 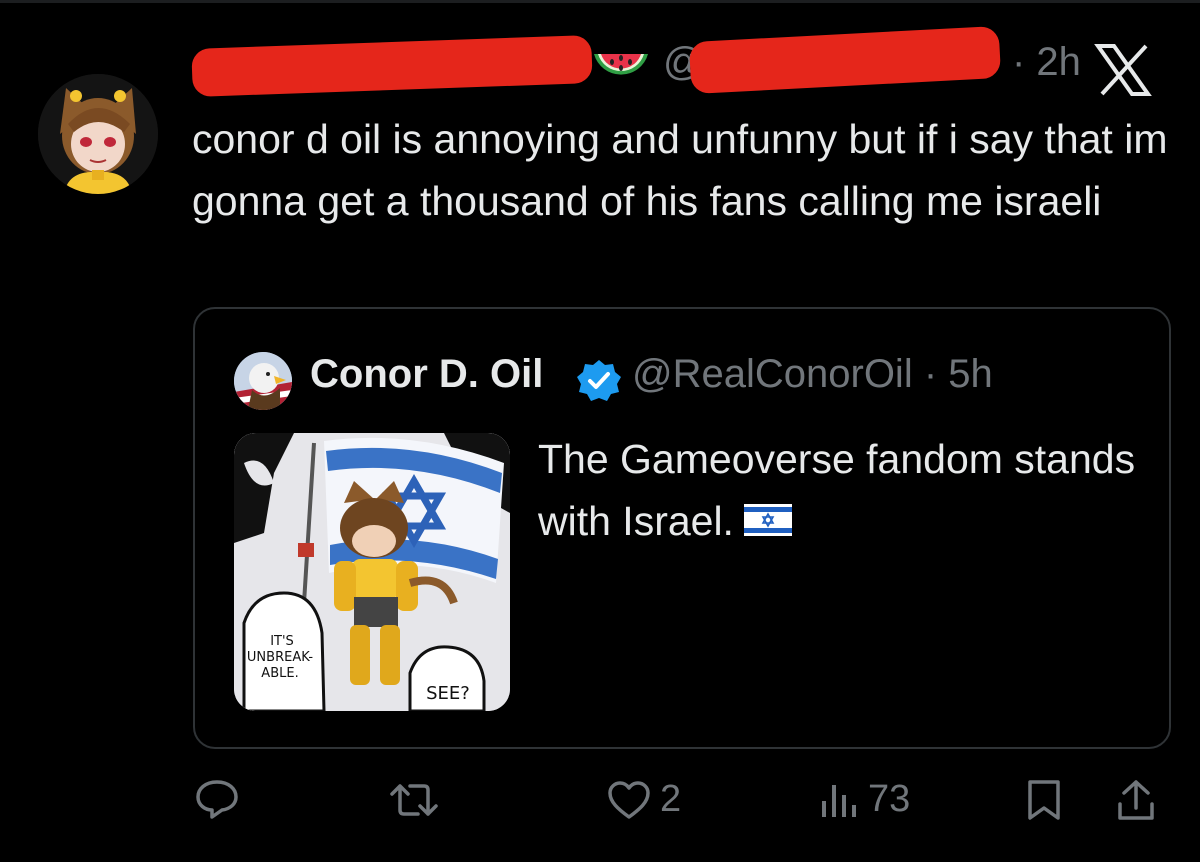 What do you see at coordinates (889, 799) in the screenshot?
I see `view-count: 73` at bounding box center [889, 799].